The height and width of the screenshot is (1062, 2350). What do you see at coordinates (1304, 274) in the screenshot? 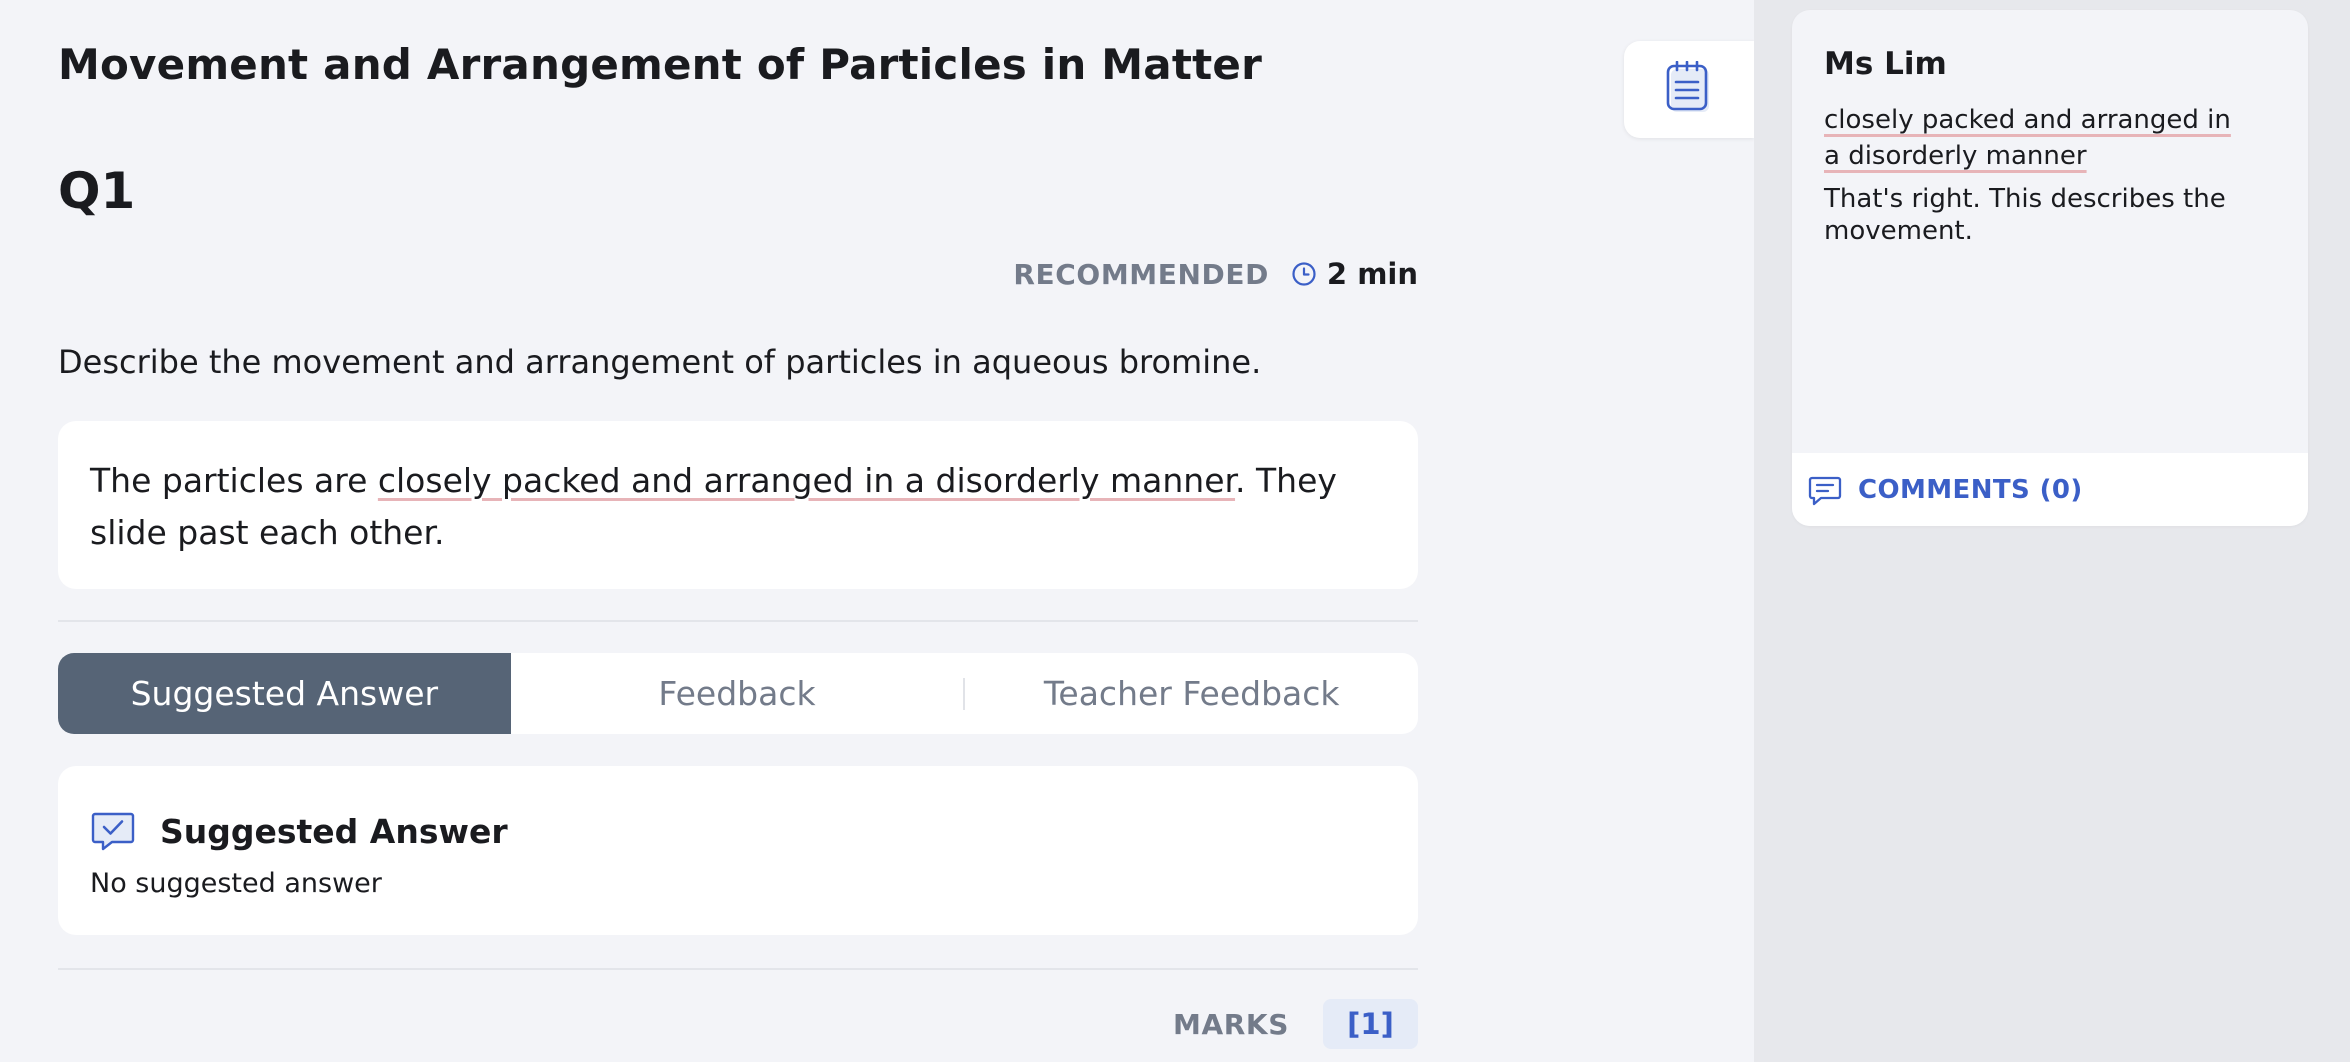
I see `clock-icon` at bounding box center [1304, 274].